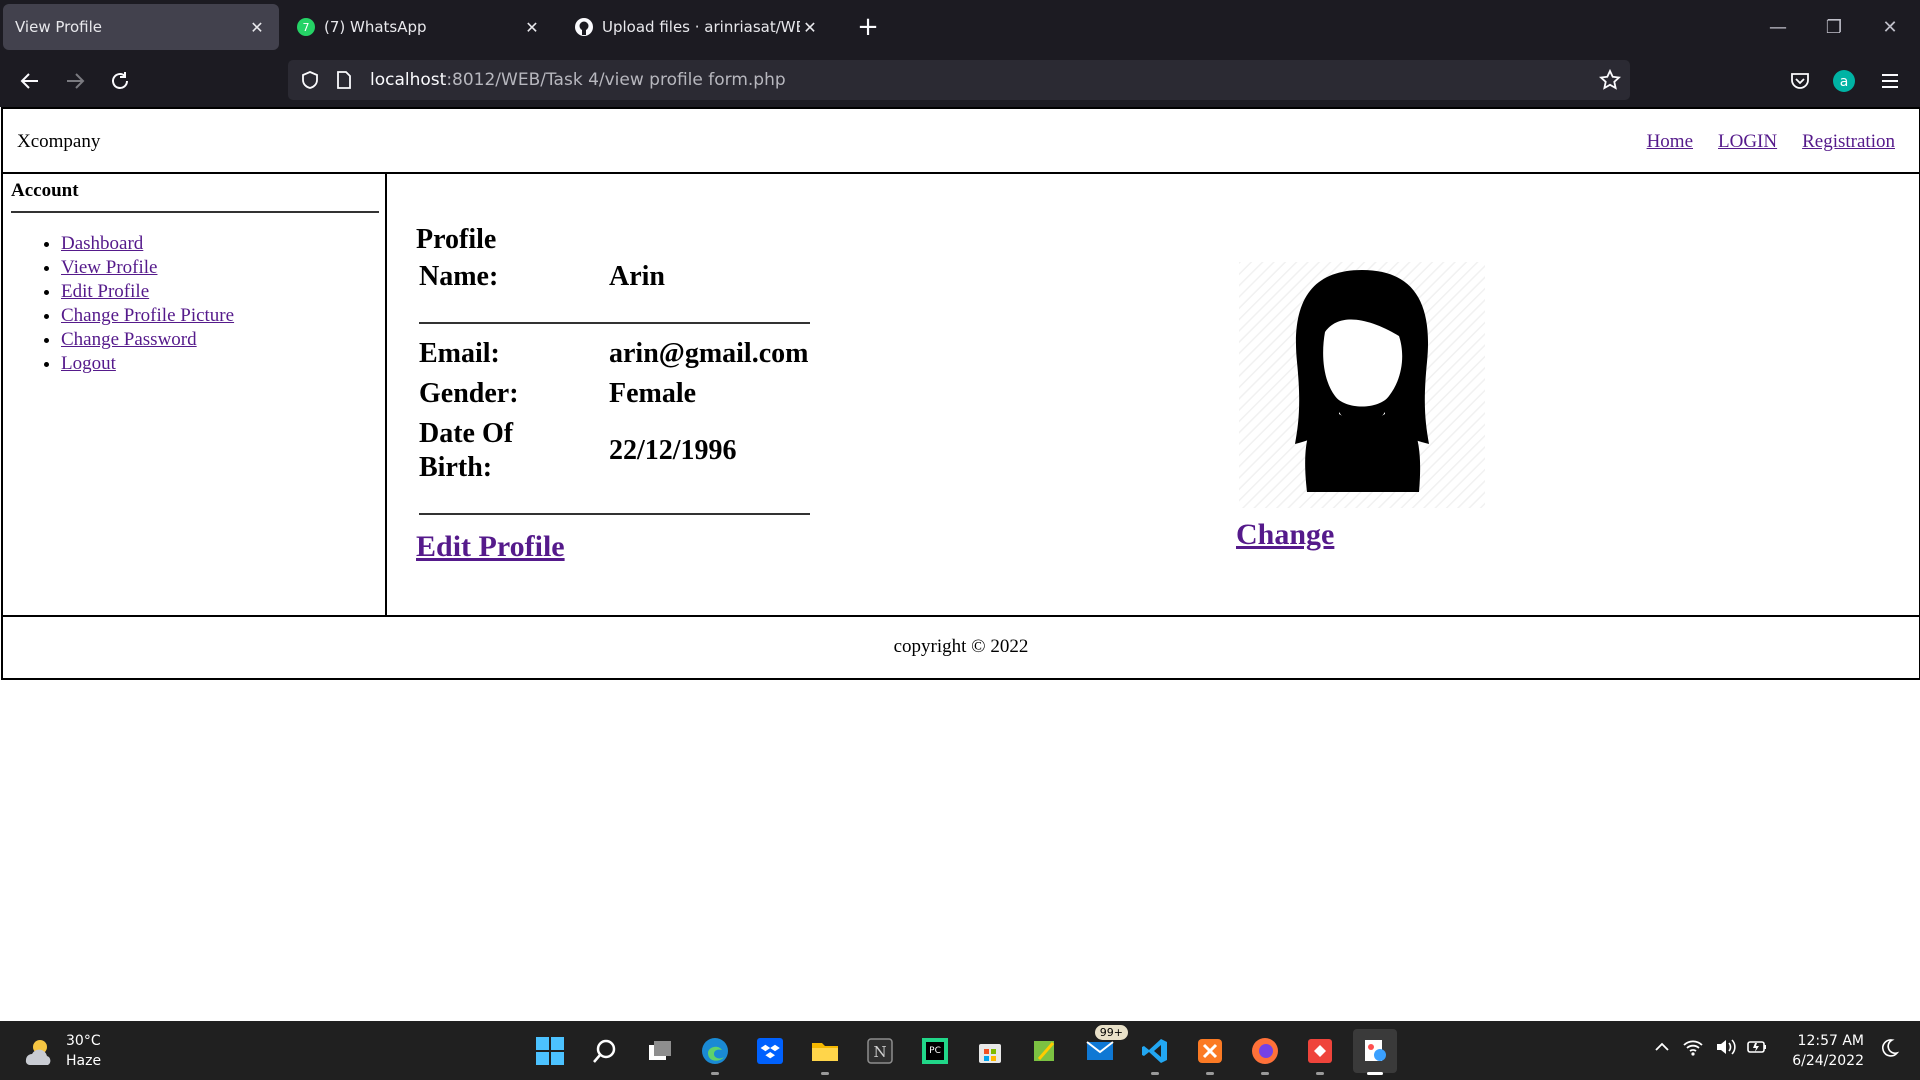  Describe the element at coordinates (709, 353) in the screenshot. I see `field-value: arin@gmail.com` at that location.